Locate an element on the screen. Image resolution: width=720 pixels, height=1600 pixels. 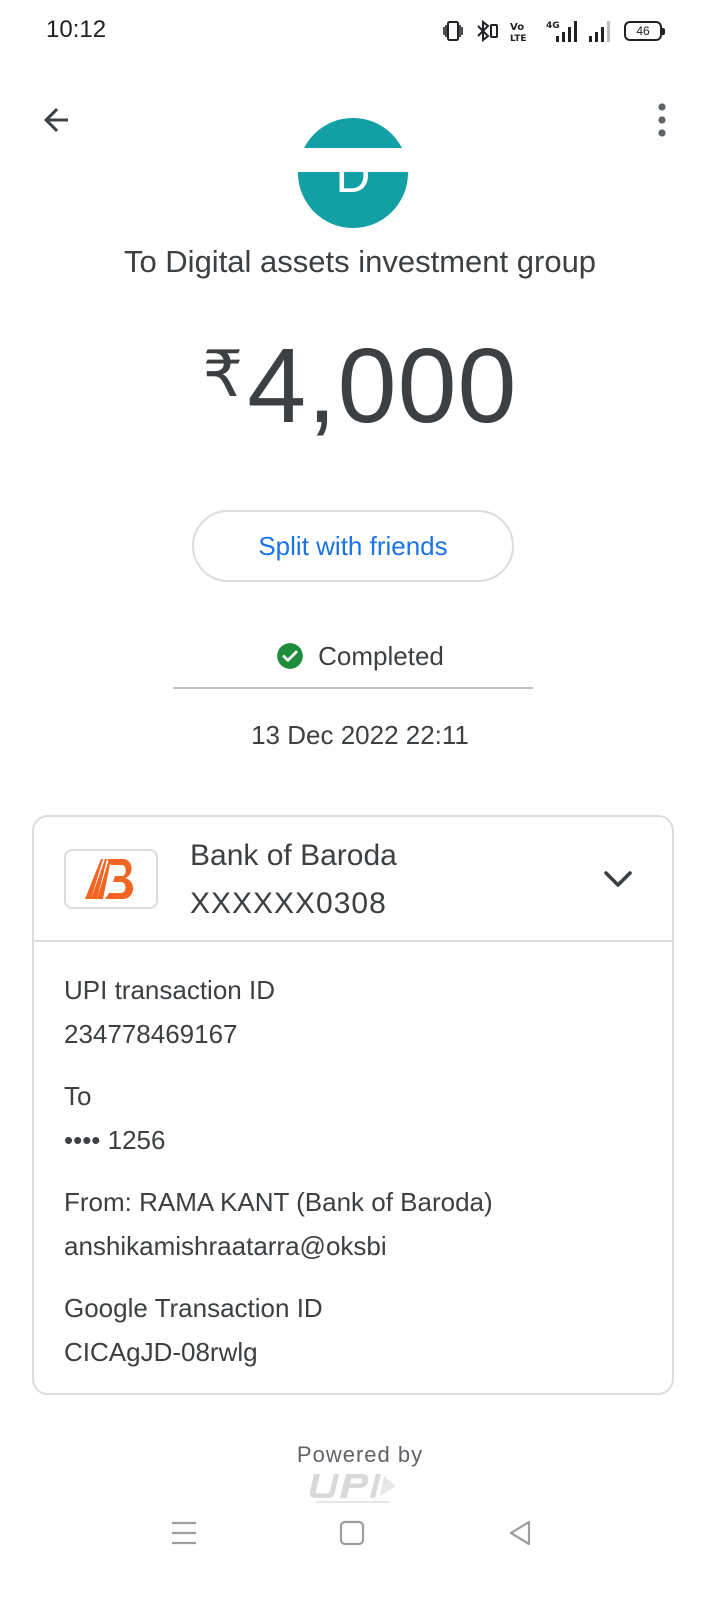
upi-transaction-id: UPI transaction ID 234778469167 is located at coordinates (169, 1012).